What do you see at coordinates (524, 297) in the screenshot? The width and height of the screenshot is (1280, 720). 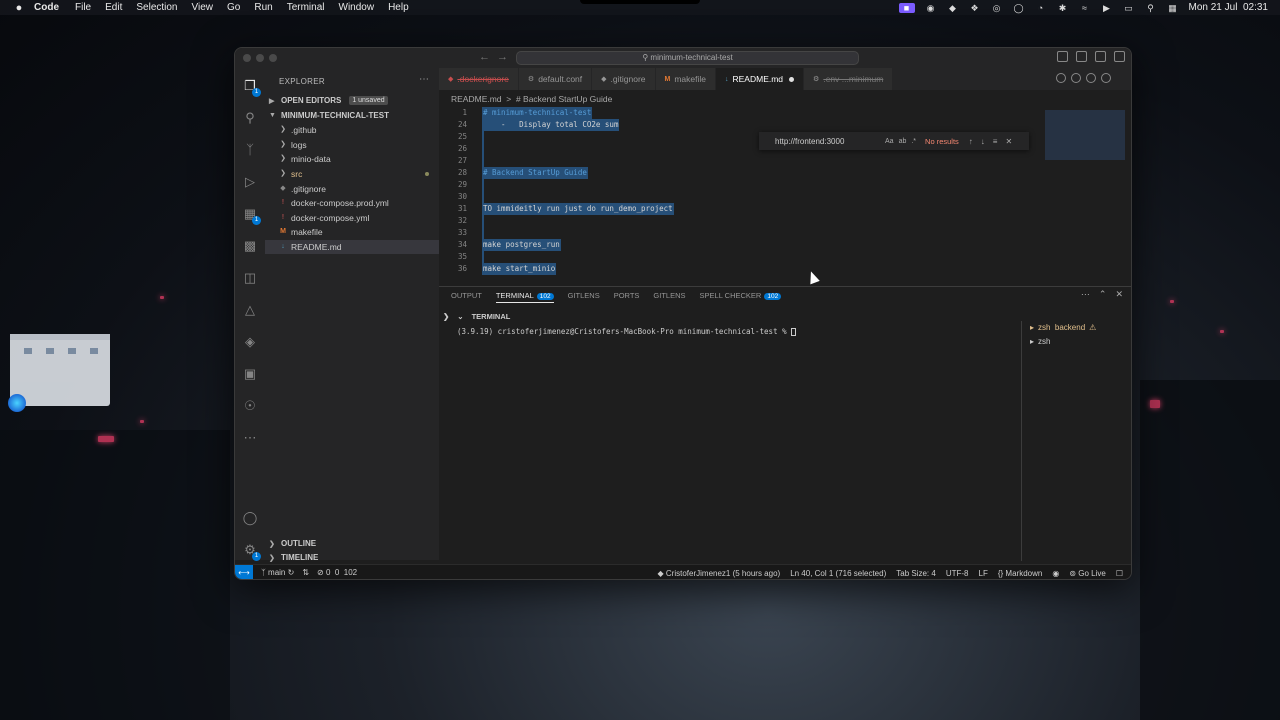 I see `panel-tab-terminal: TERMINAL 102` at bounding box center [524, 297].